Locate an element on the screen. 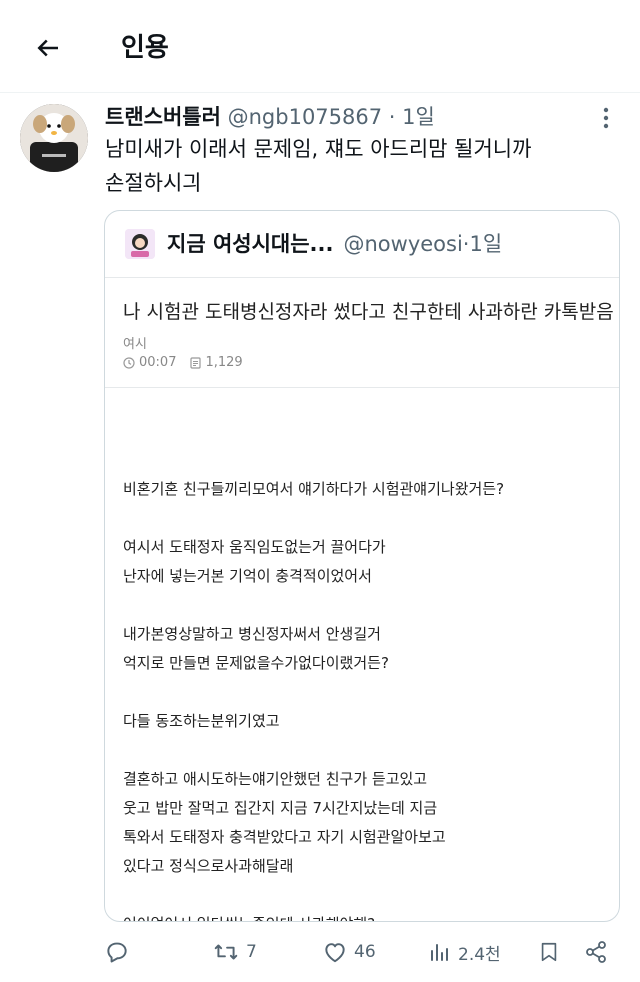  like-count: 46 is located at coordinates (365, 952).